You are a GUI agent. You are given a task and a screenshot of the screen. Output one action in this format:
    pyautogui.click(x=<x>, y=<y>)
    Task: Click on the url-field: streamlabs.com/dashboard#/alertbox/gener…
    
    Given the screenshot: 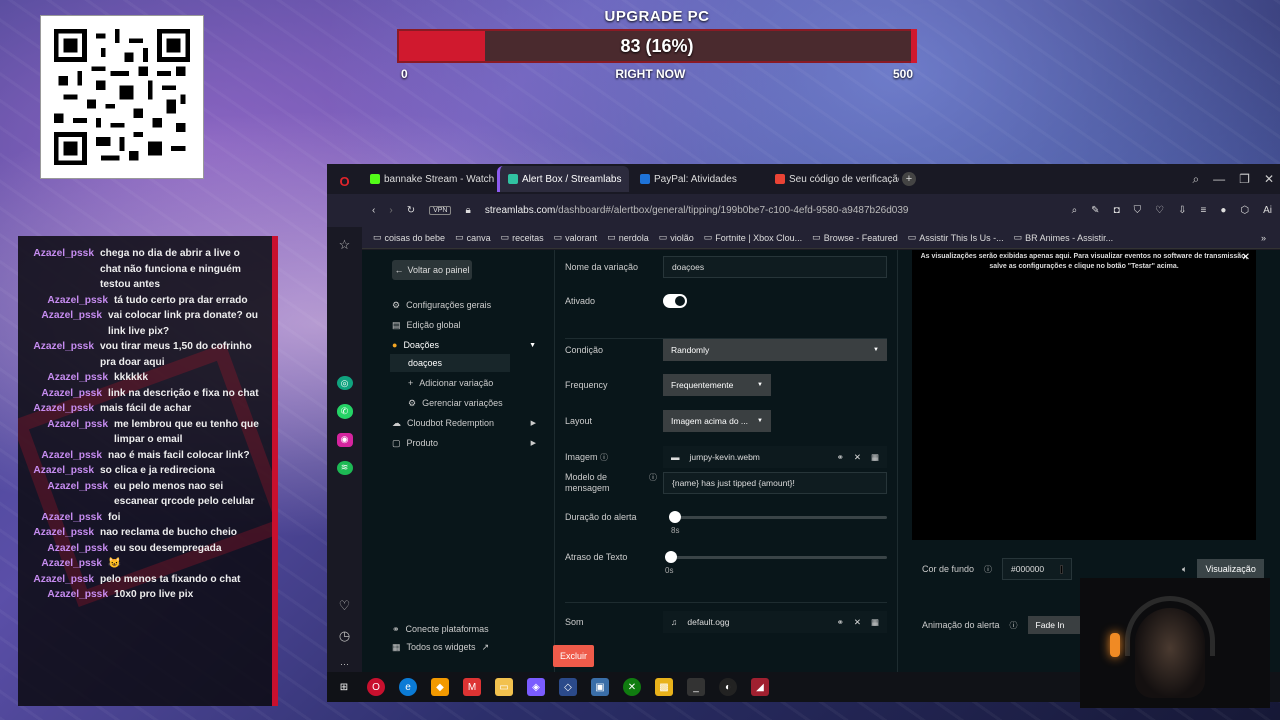 What is the action you would take?
    pyautogui.click(x=771, y=210)
    